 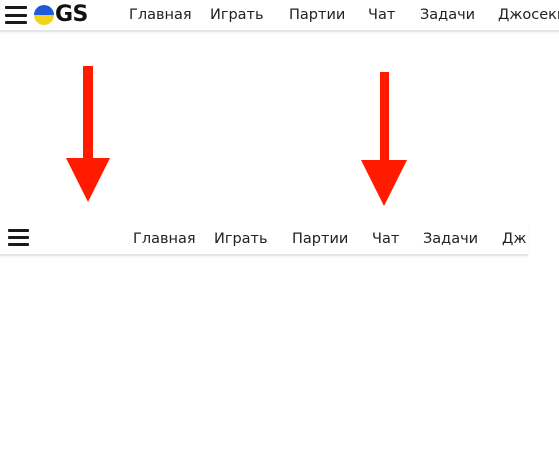 I want to click on bottom-navbar: Главная Играть Партии Чат Задачи Дж, so click(x=264, y=239).